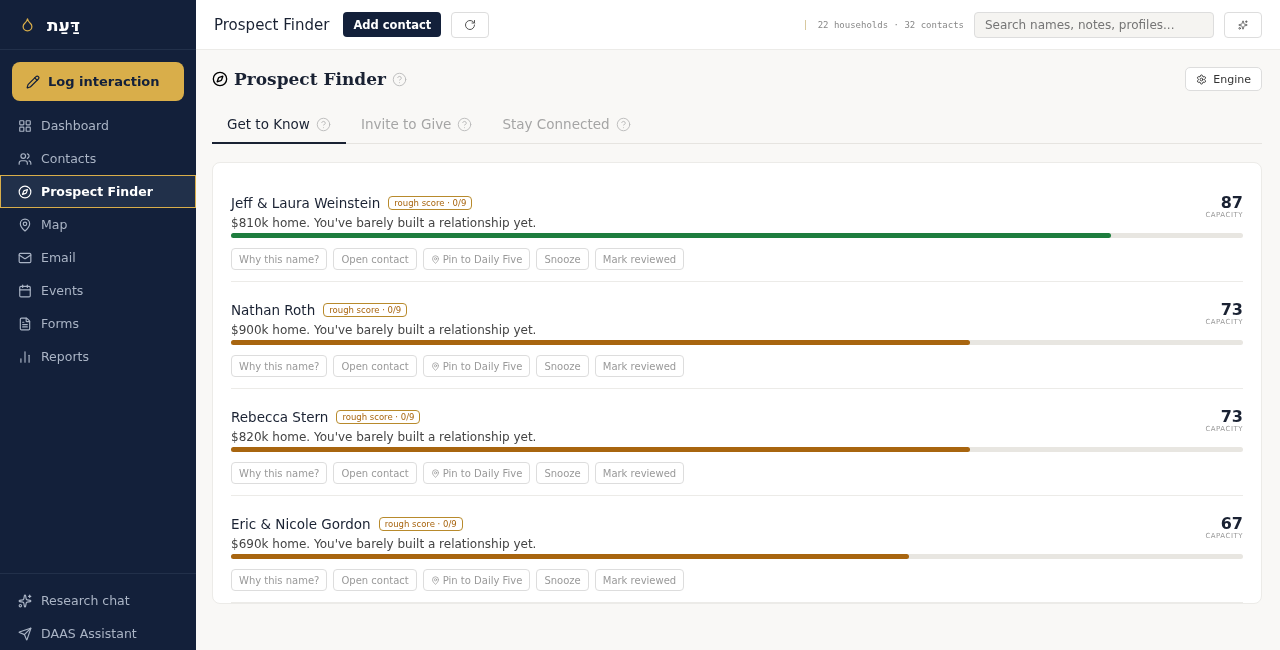  What do you see at coordinates (98, 158) in the screenshot?
I see `sidebar-item: Contacts` at bounding box center [98, 158].